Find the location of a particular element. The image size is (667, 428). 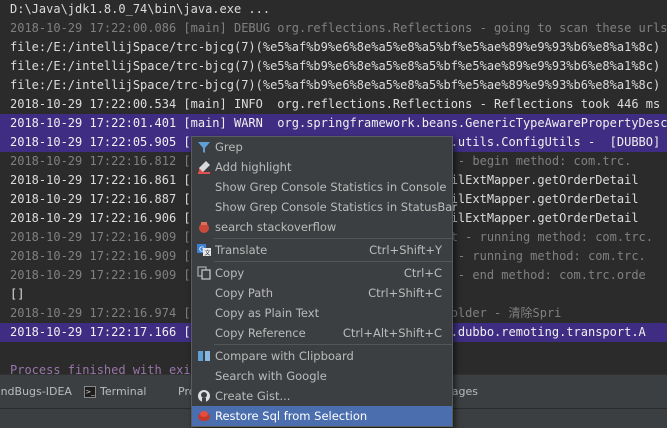

menu-item-label: search stackoverflow is located at coordinates (276, 227).